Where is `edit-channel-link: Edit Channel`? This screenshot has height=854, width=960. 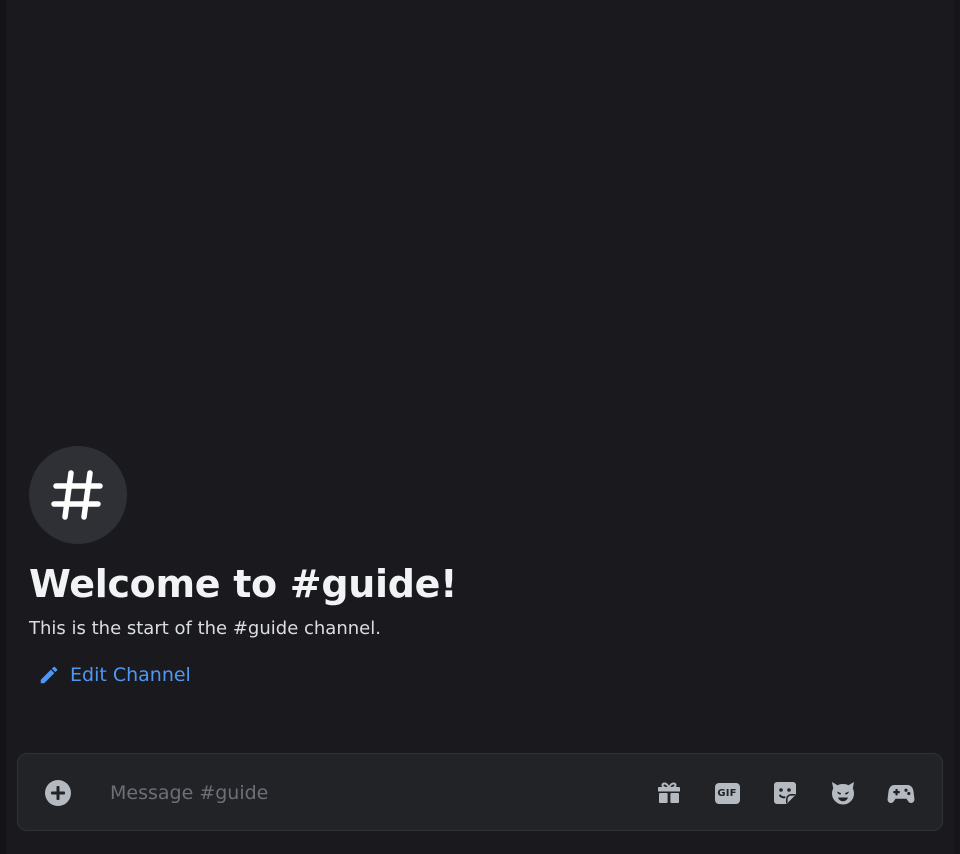
edit-channel-link: Edit Channel is located at coordinates (114, 675).